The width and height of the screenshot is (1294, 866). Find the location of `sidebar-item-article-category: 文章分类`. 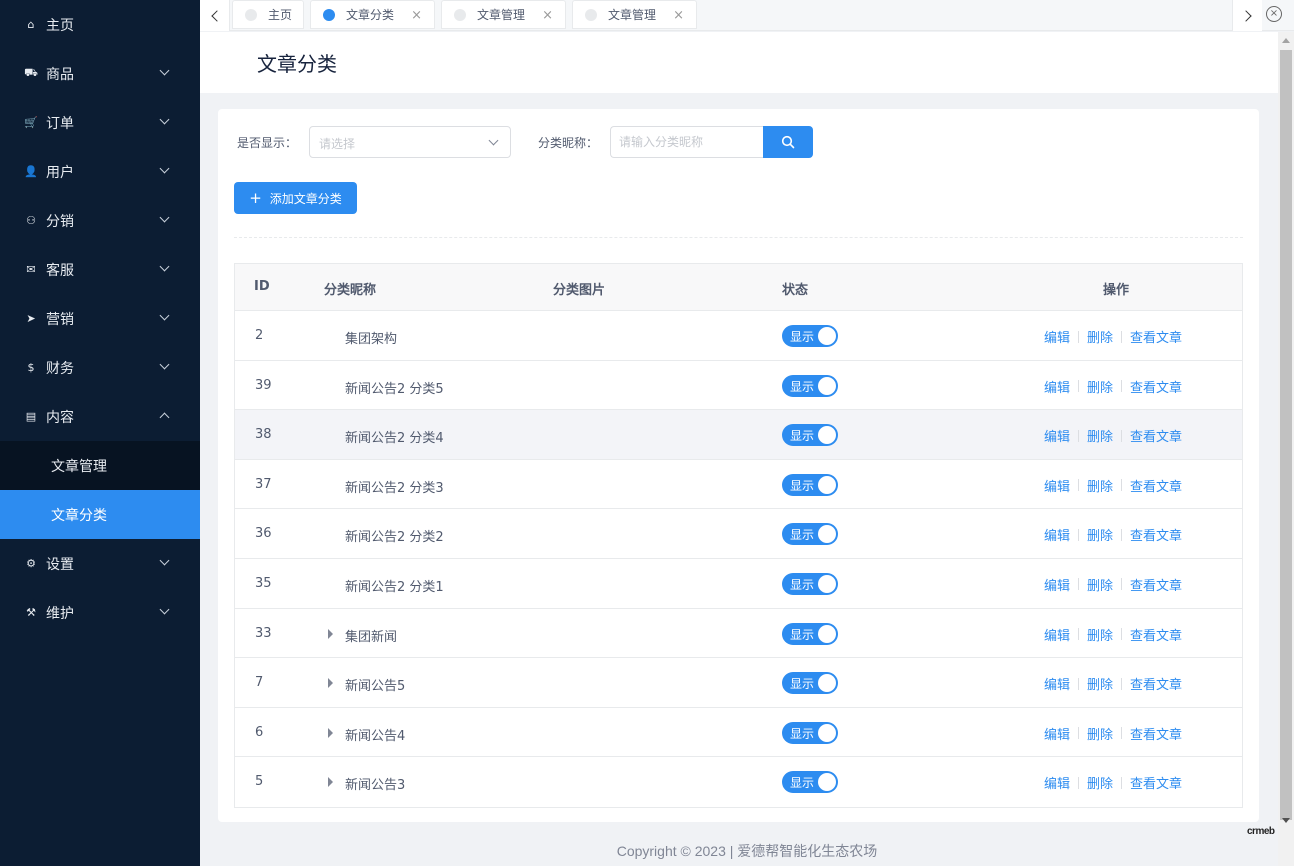

sidebar-item-article-category: 文章分类 is located at coordinates (100, 514).